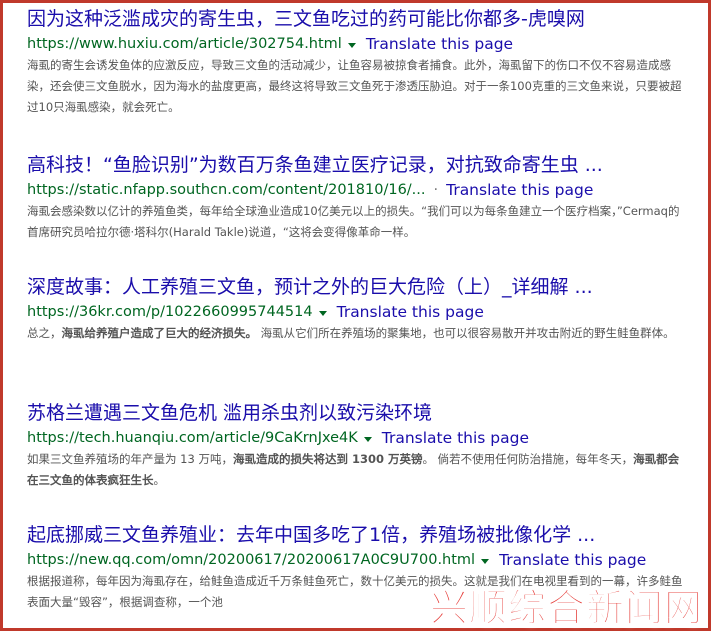  What do you see at coordinates (466, 333) in the screenshot?
I see `snippet-text: 海虱从它们所在养殖场的聚集地，也可以很容易散开并攻击附近的野生鲑鱼群体。` at bounding box center [466, 333].